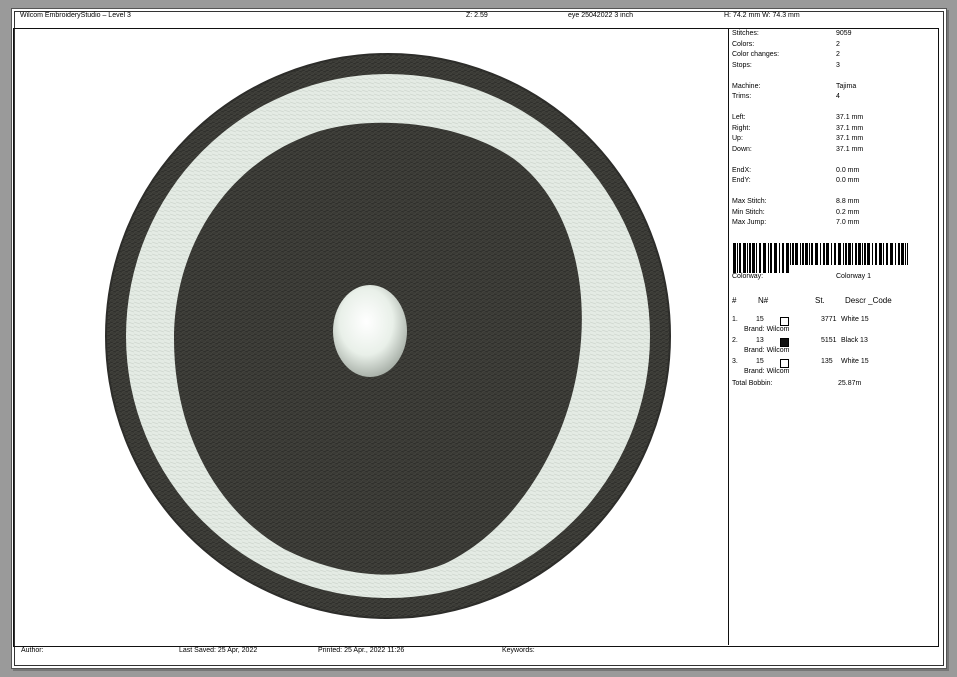 Image resolution: width=957 pixels, height=677 pixels. Describe the element at coordinates (832, 140) in the screenshot. I see `stat-row: Up: 37.1 mm` at that location.